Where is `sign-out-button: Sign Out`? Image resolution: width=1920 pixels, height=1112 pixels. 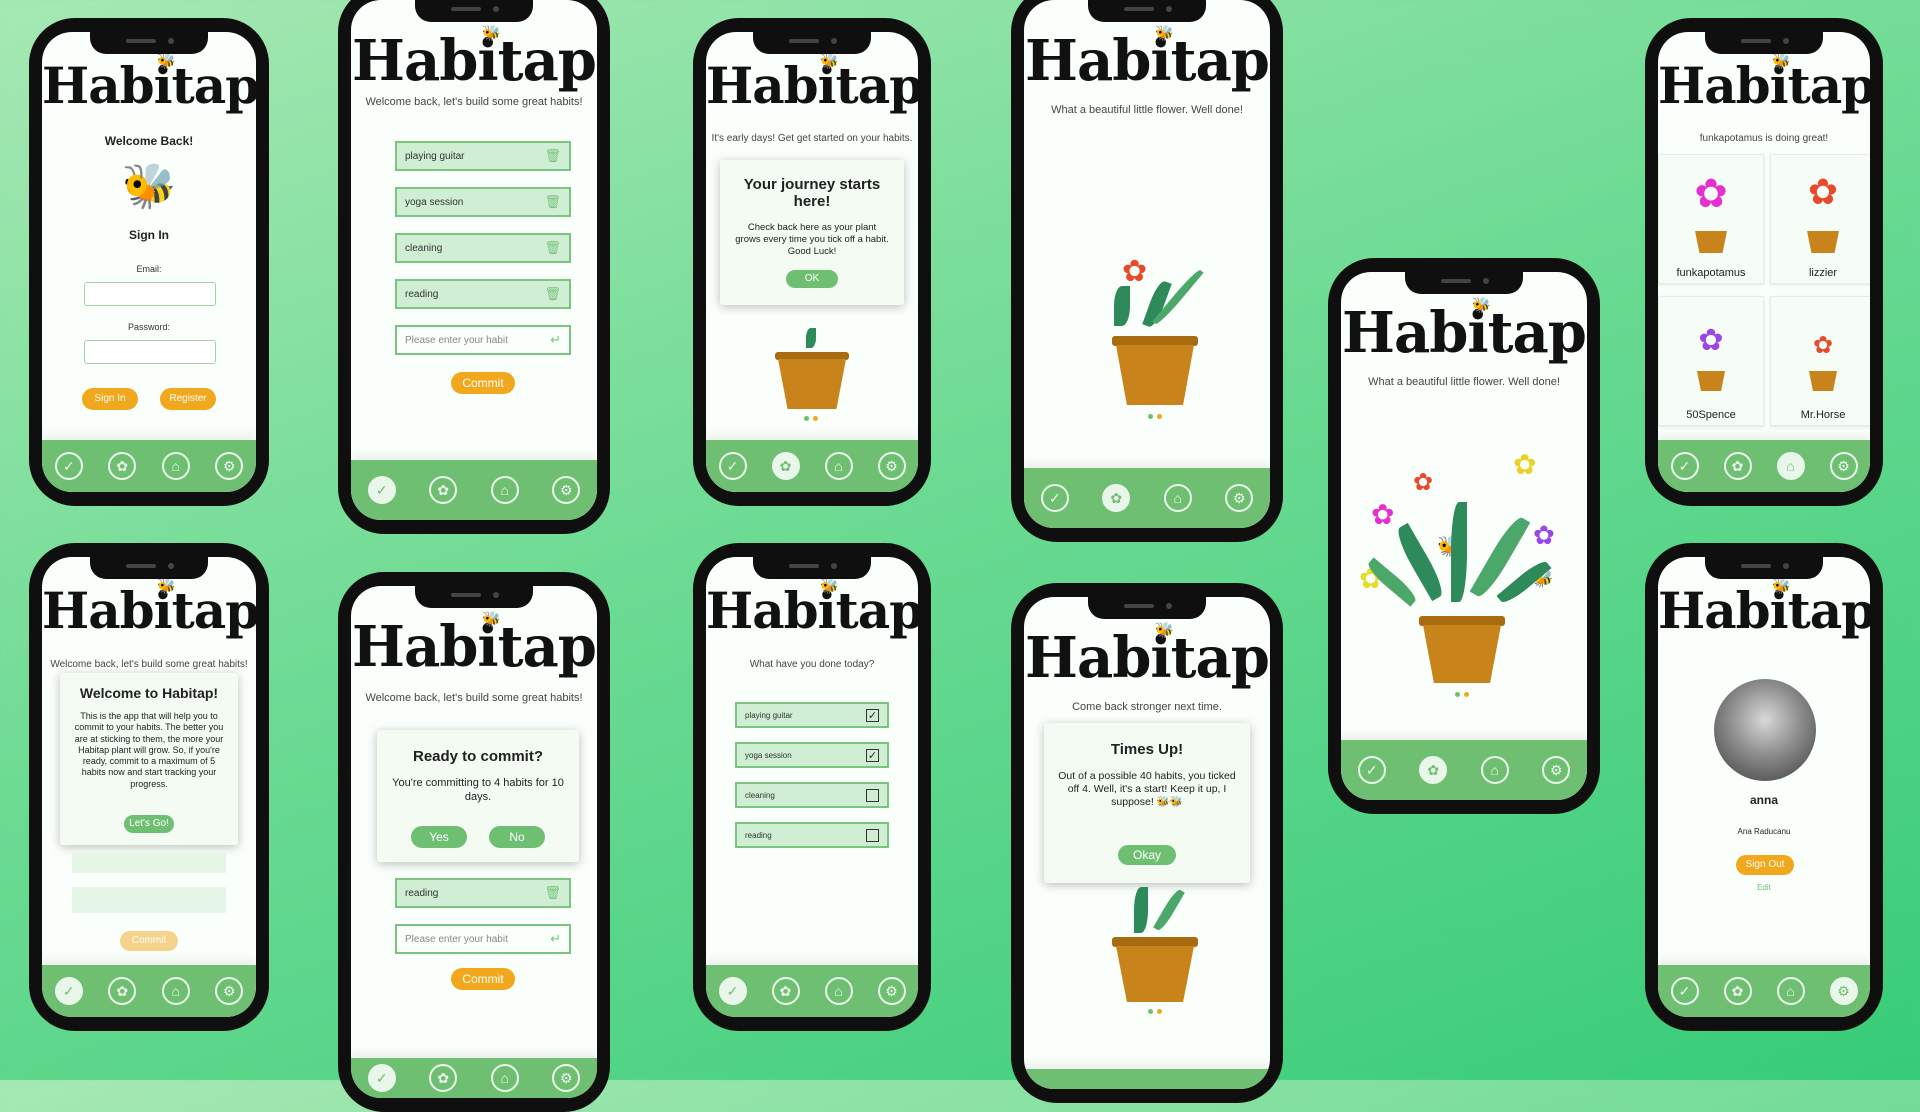 sign-out-button: Sign Out is located at coordinates (1765, 865).